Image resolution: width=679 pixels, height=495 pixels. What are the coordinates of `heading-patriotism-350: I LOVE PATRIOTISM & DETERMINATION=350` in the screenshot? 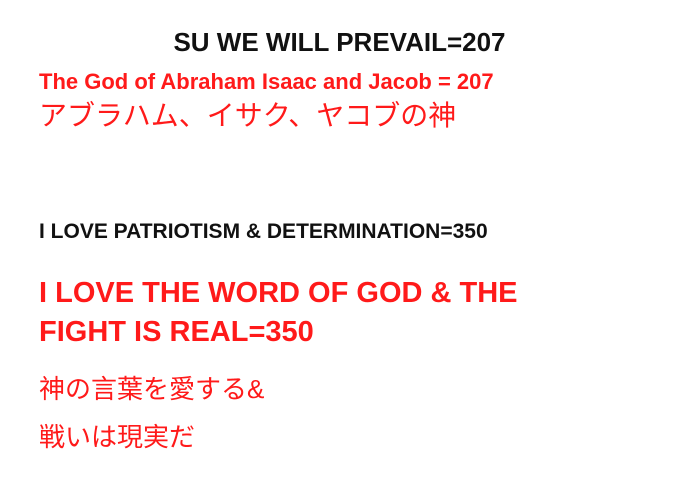 It's located at (263, 231).